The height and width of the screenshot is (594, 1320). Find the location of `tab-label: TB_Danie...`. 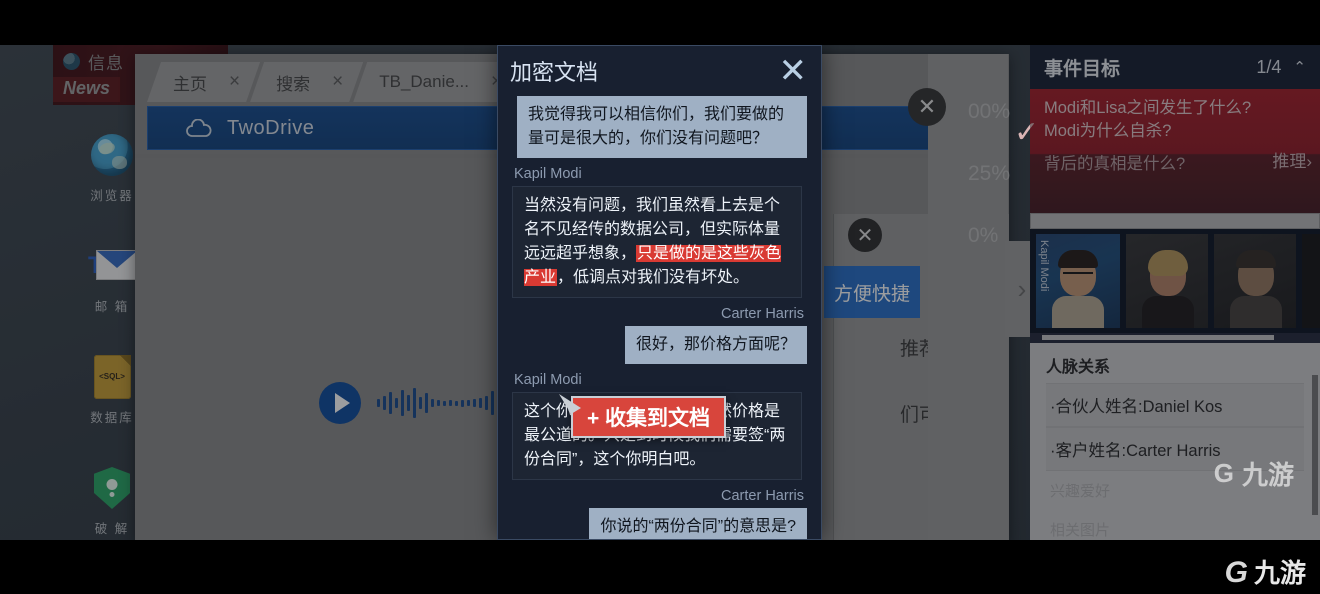

tab-label: TB_Danie... is located at coordinates (424, 81).